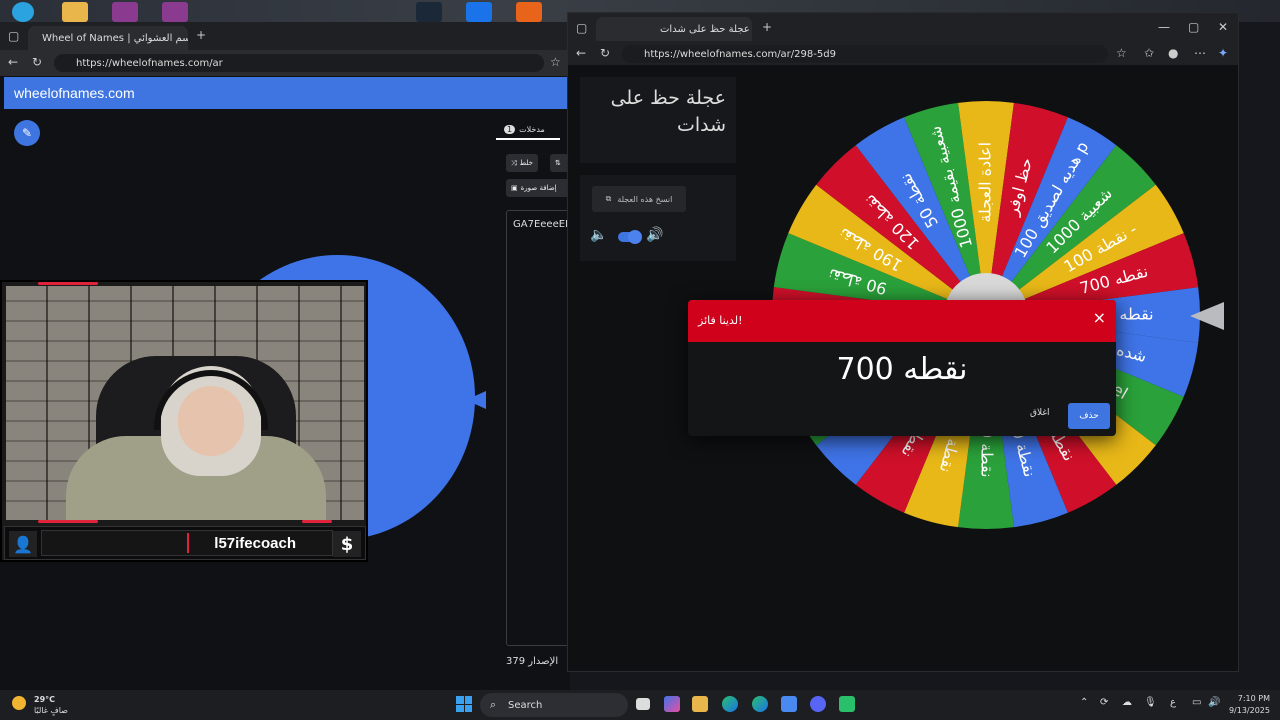 The image size is (1280, 720). What do you see at coordinates (1150, 702) in the screenshot?
I see `mic-icon: 🎙` at bounding box center [1150, 702].